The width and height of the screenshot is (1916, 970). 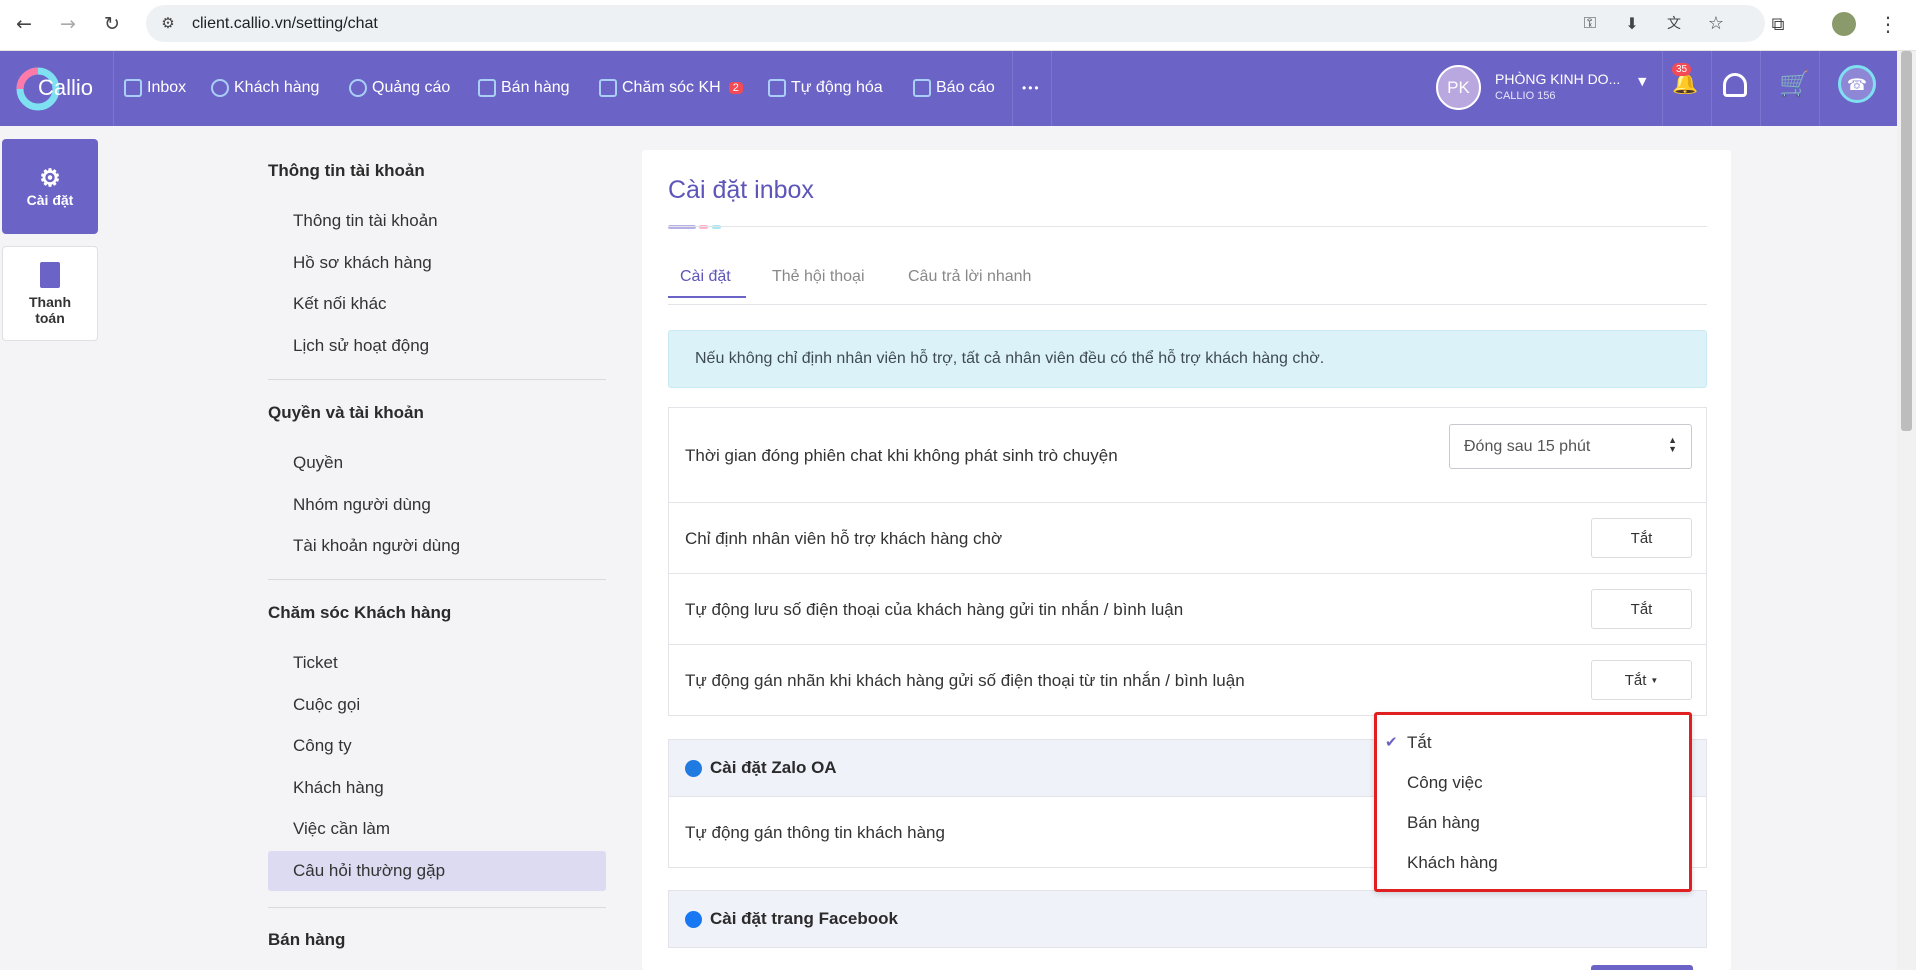 What do you see at coordinates (1888, 24) in the screenshot?
I see `browser-menu-icon: ⋮` at bounding box center [1888, 24].